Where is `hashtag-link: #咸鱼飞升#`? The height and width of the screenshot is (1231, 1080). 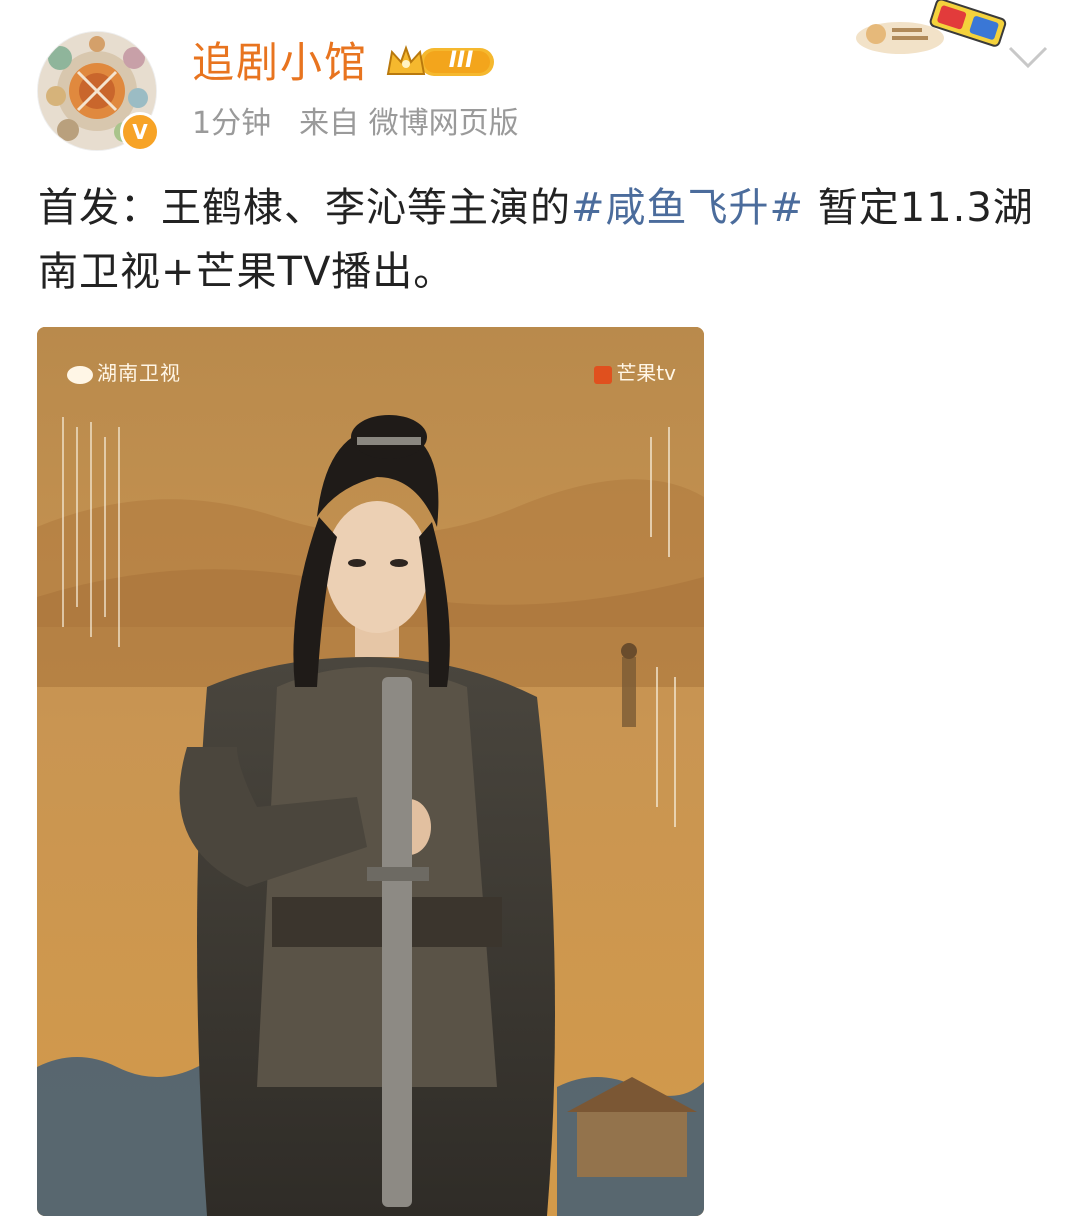 hashtag-link: #咸鱼飞升# is located at coordinates (687, 208).